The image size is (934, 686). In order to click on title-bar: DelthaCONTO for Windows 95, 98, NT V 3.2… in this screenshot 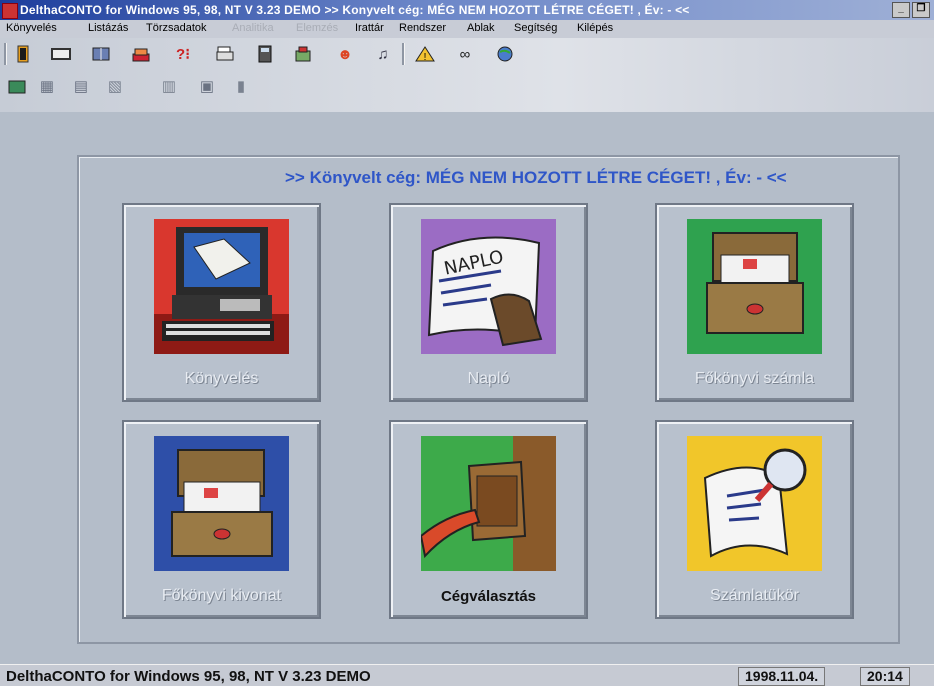, I will do `click(467, 10)`.